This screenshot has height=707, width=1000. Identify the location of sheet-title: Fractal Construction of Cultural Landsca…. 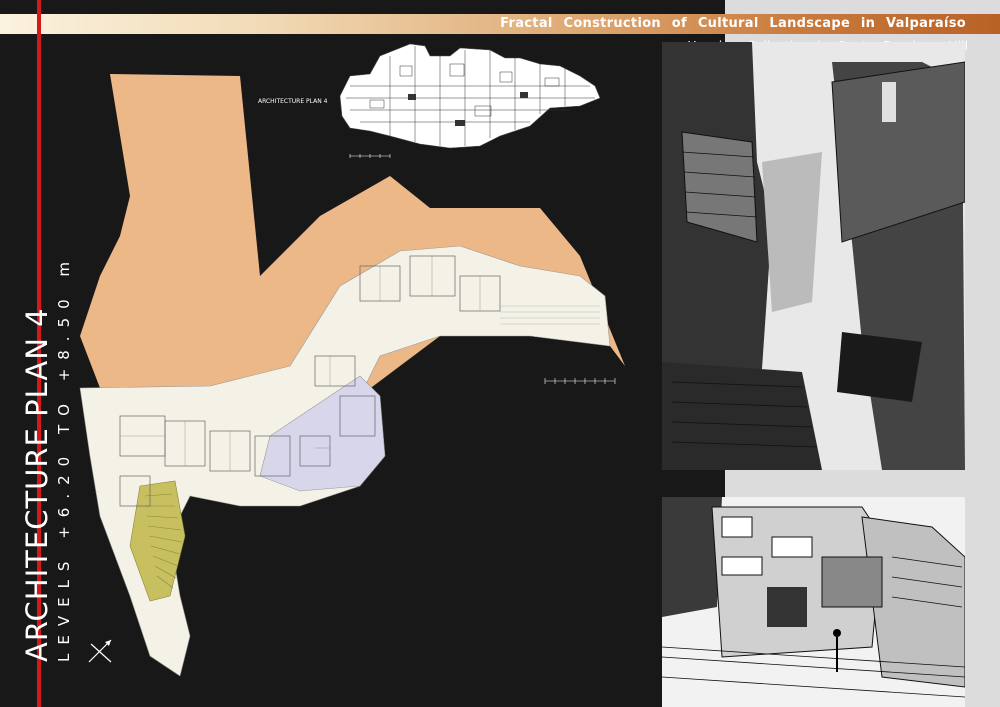
(733, 23).